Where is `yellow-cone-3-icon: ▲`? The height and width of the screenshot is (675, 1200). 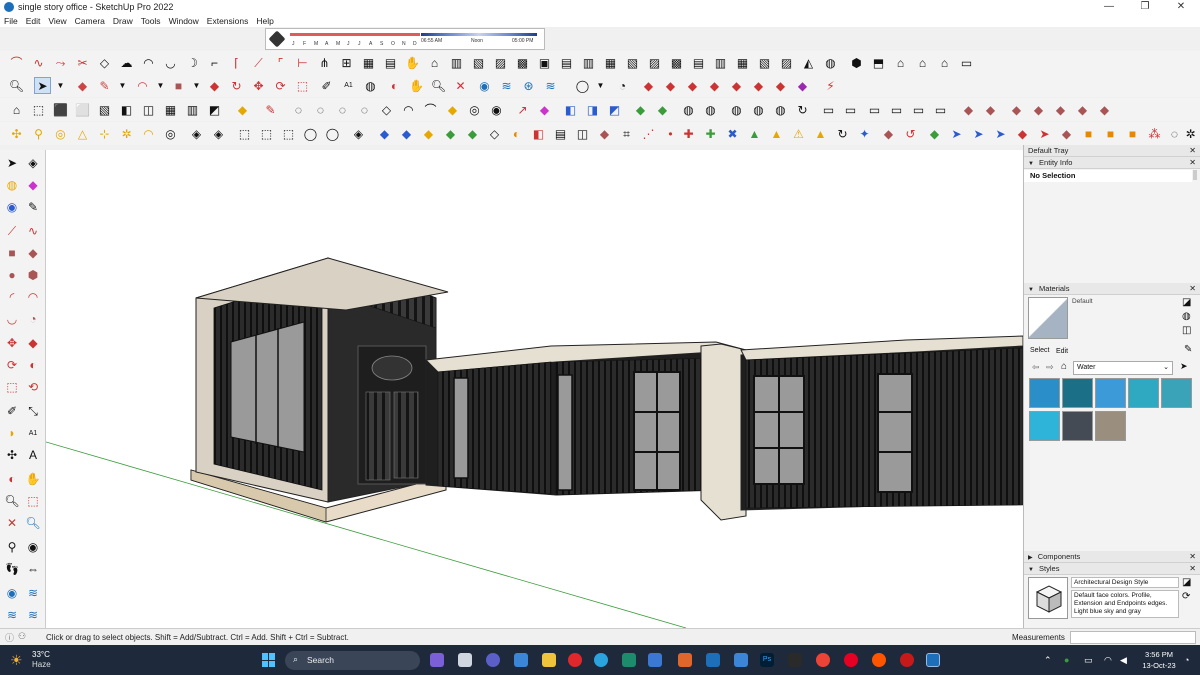
yellow-cone-3-icon: ▲ is located at coordinates (820, 133).